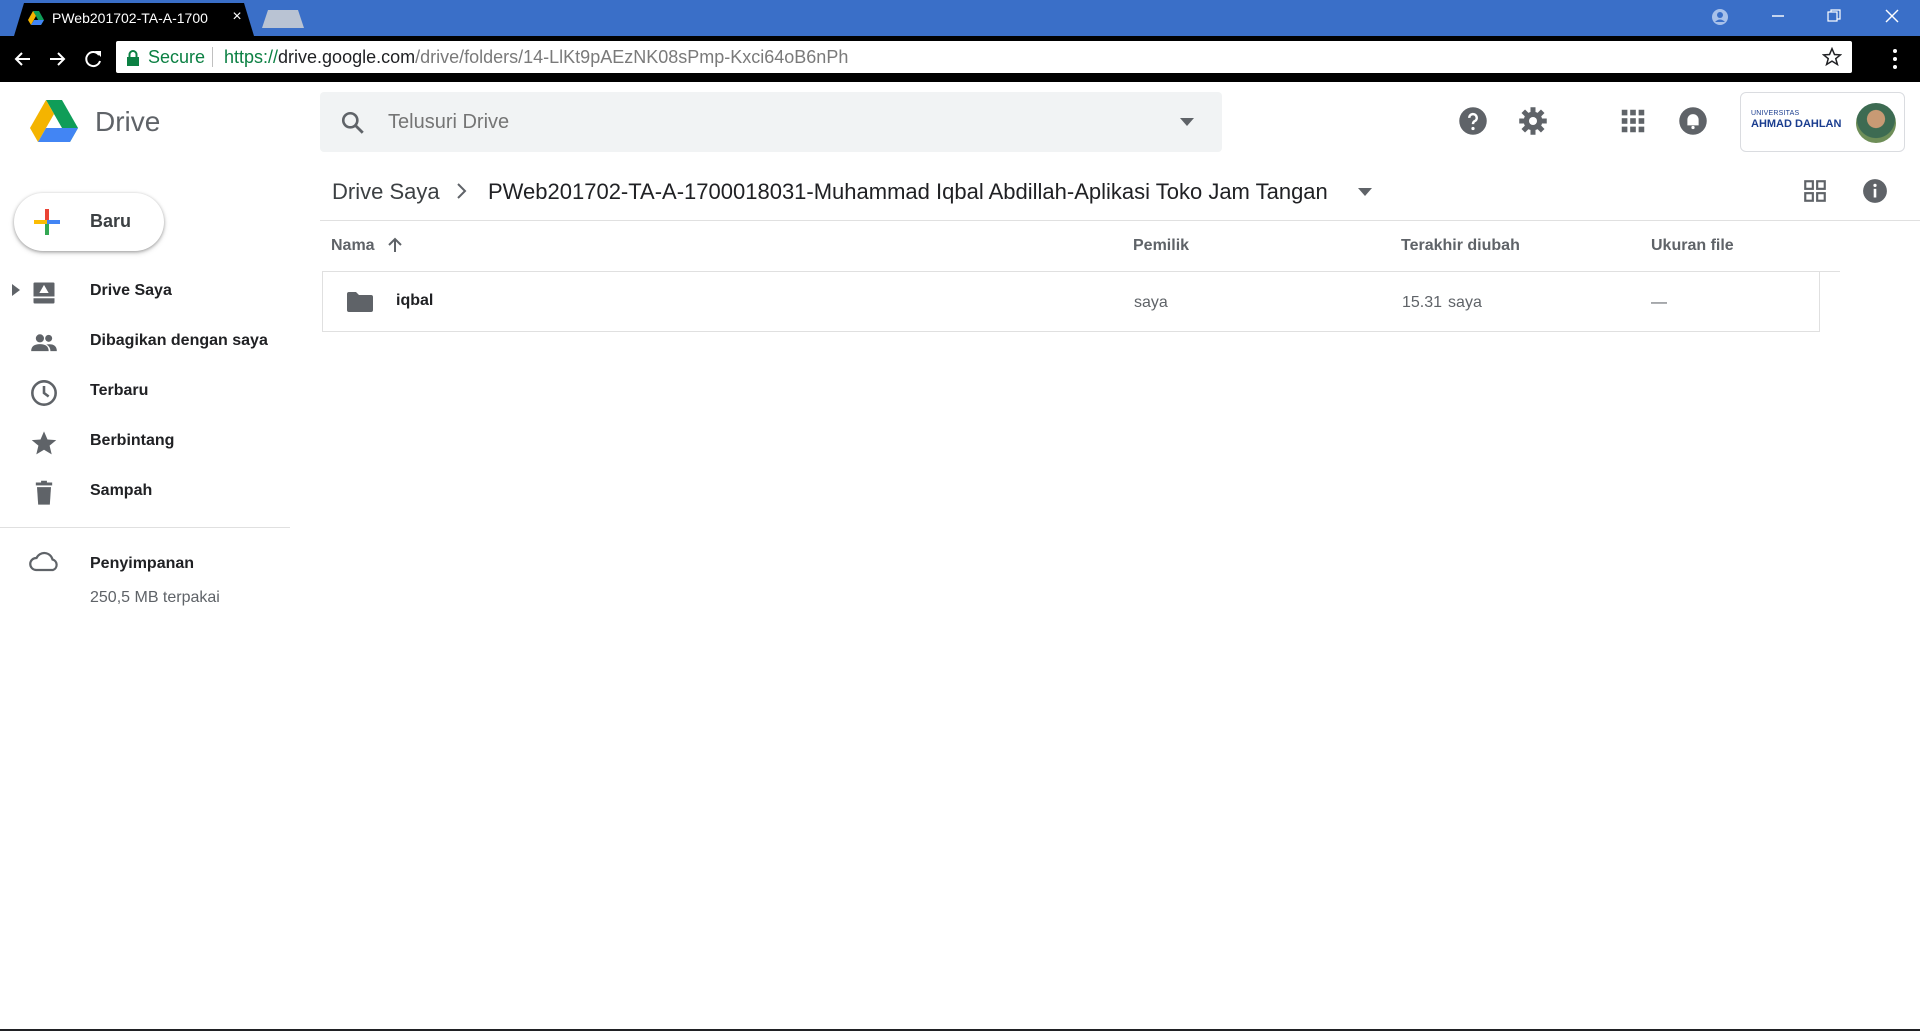 This screenshot has width=1920, height=1031. I want to click on sidebar-item-recent: Terbaru, so click(145, 391).